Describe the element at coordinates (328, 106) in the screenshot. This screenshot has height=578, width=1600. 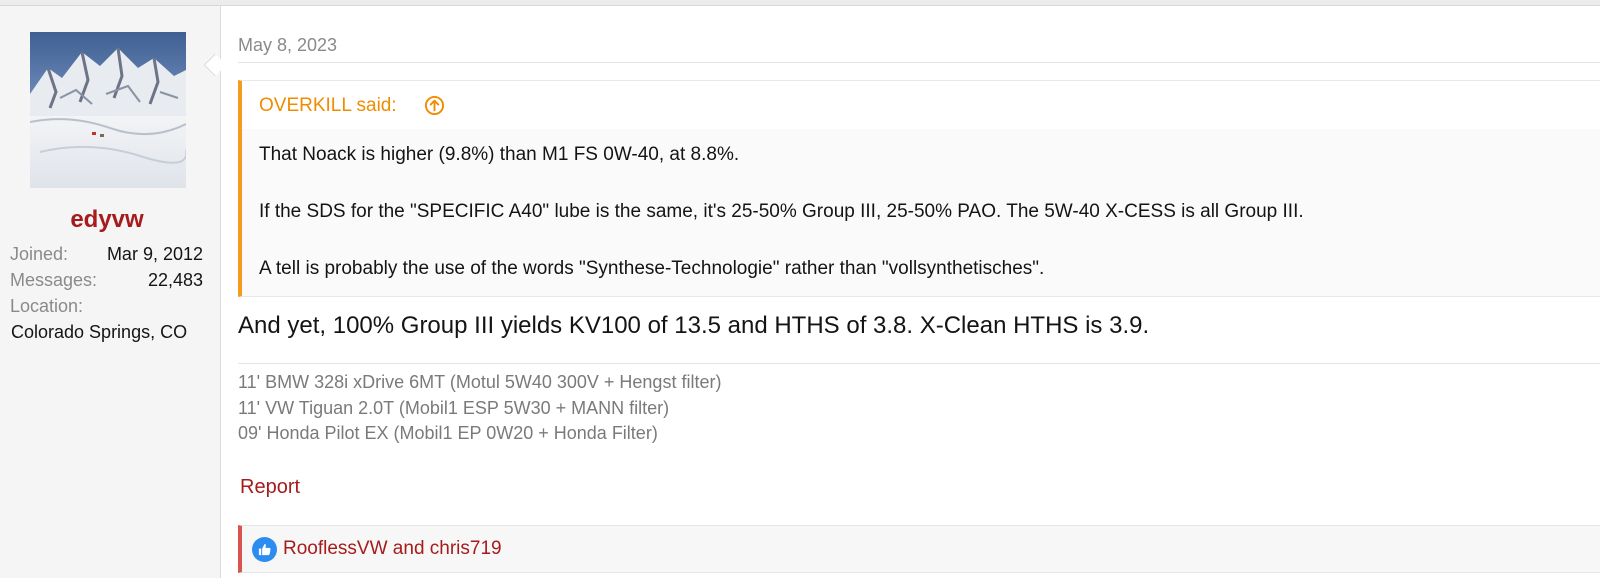
I see `quote-author-link: OVERKILL said:` at that location.